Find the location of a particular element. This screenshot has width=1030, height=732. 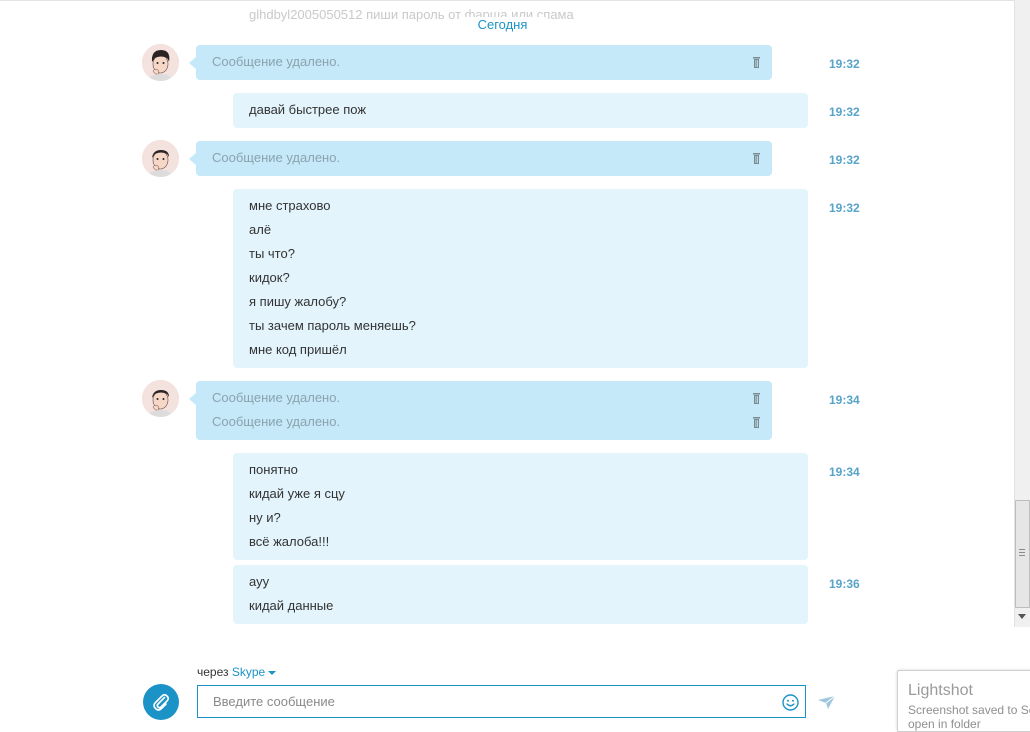

message-bubble-outgoing: давай быстрее пож is located at coordinates (520, 110).